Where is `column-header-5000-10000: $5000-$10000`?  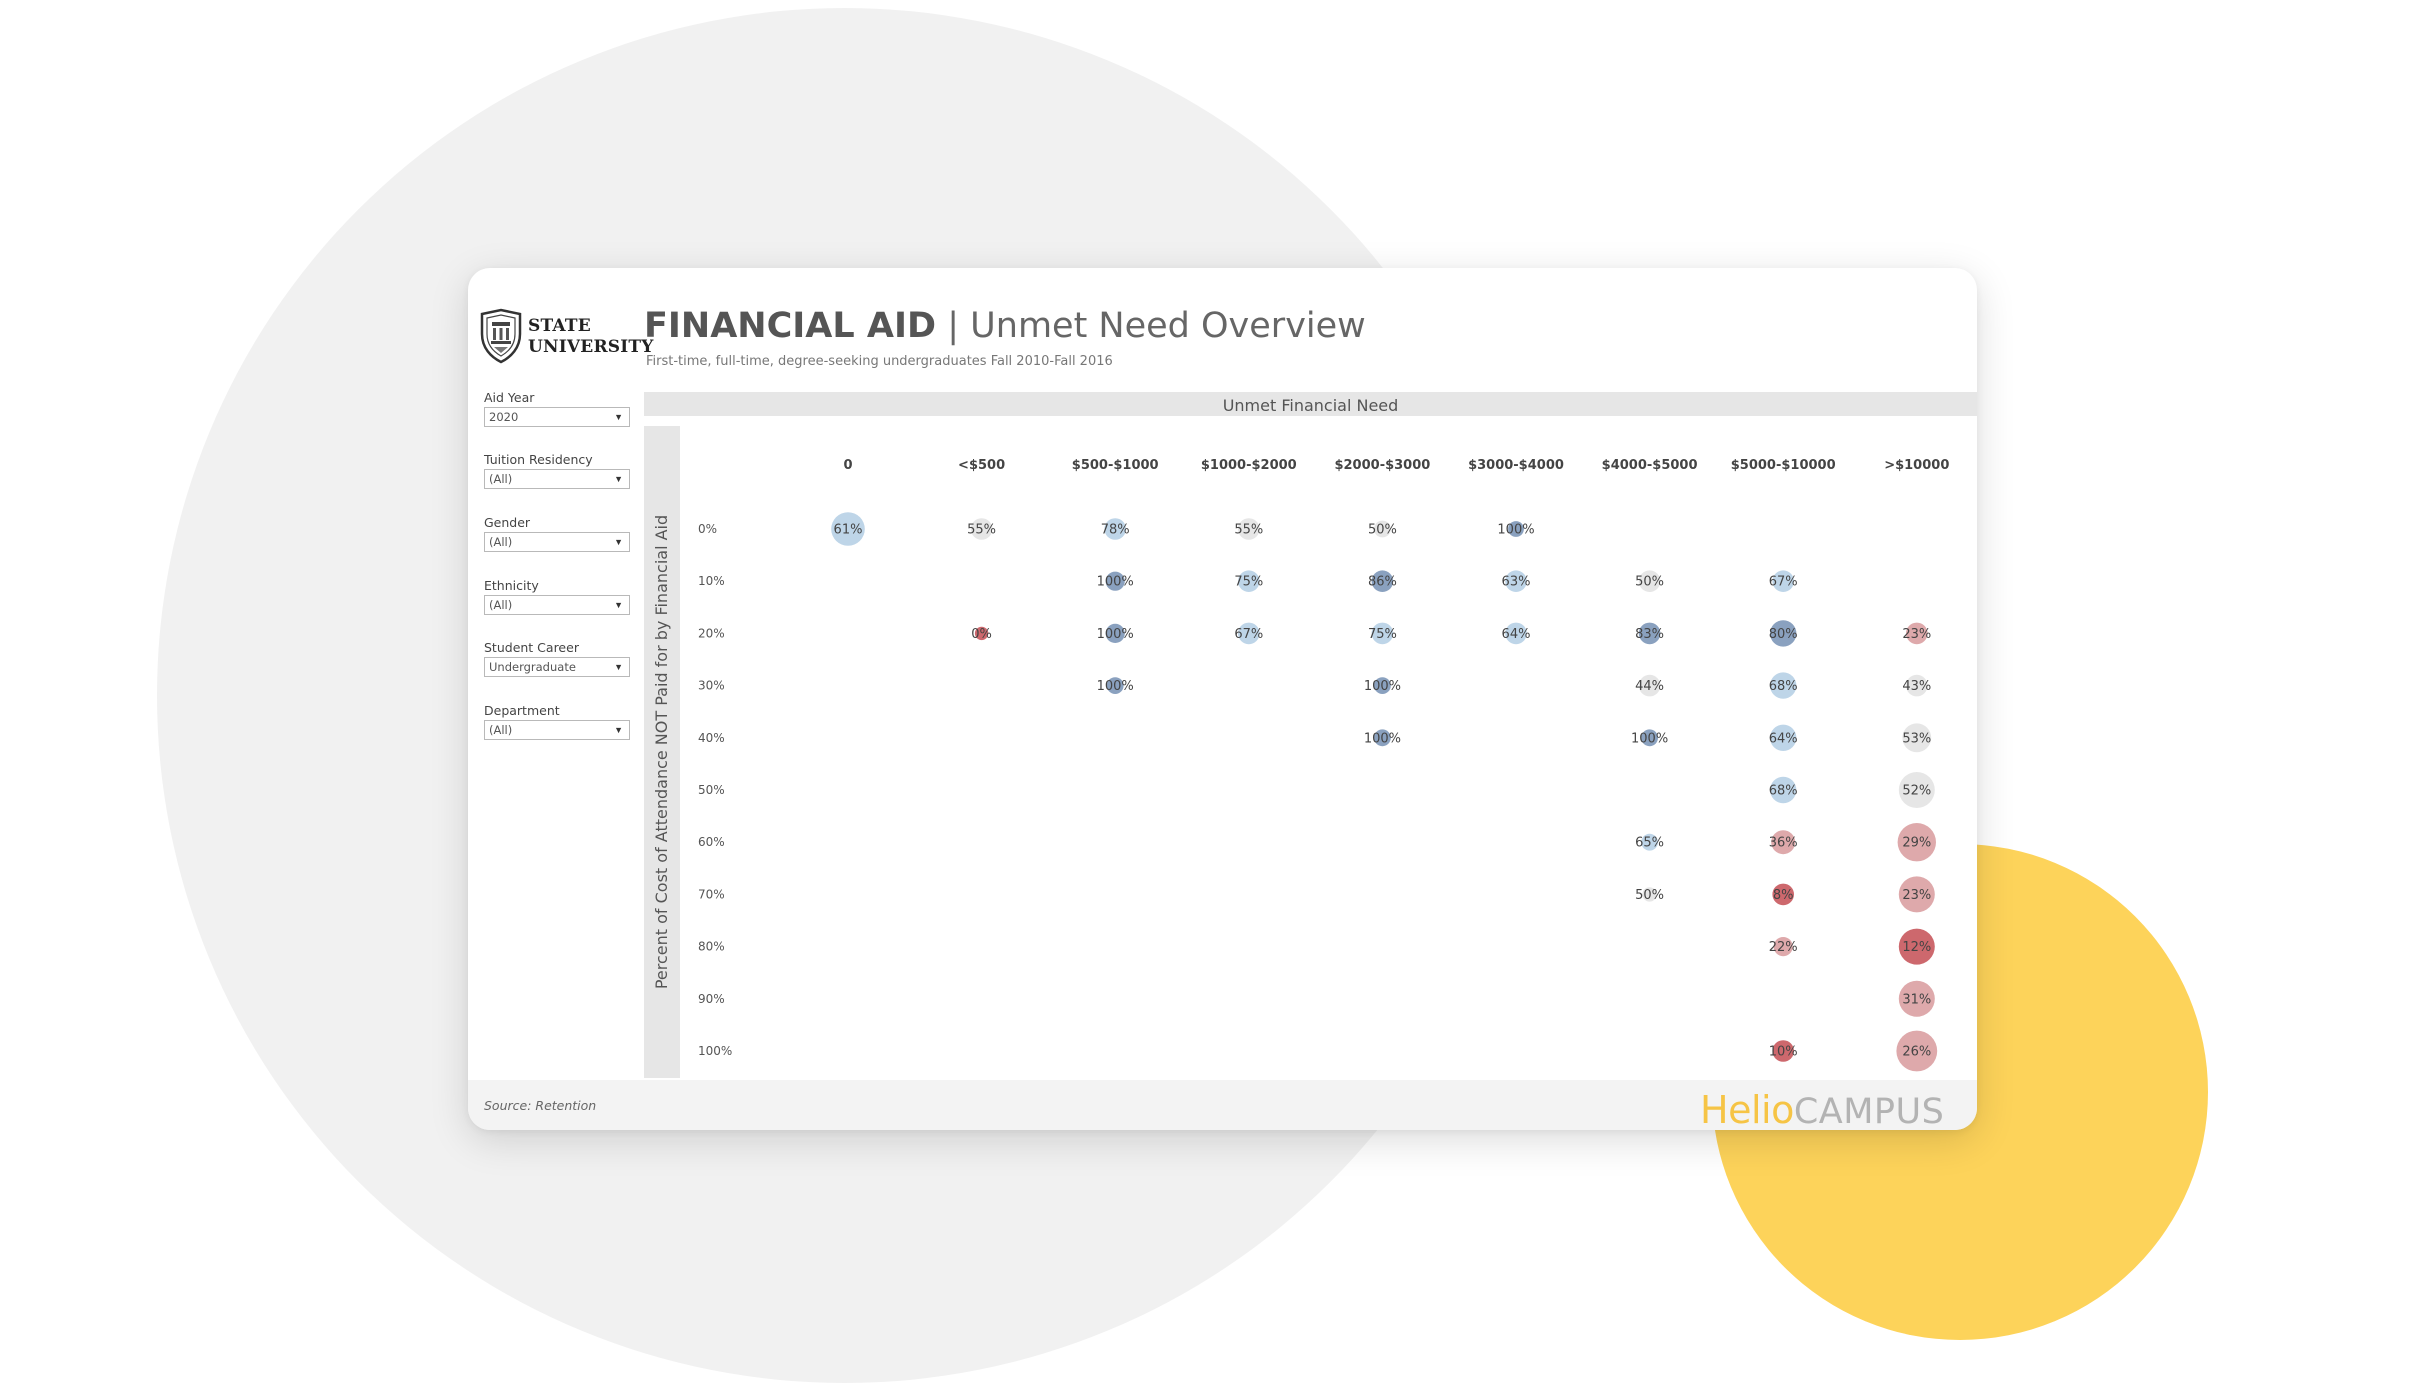 column-header-5000-10000: $5000-$10000 is located at coordinates (1783, 465).